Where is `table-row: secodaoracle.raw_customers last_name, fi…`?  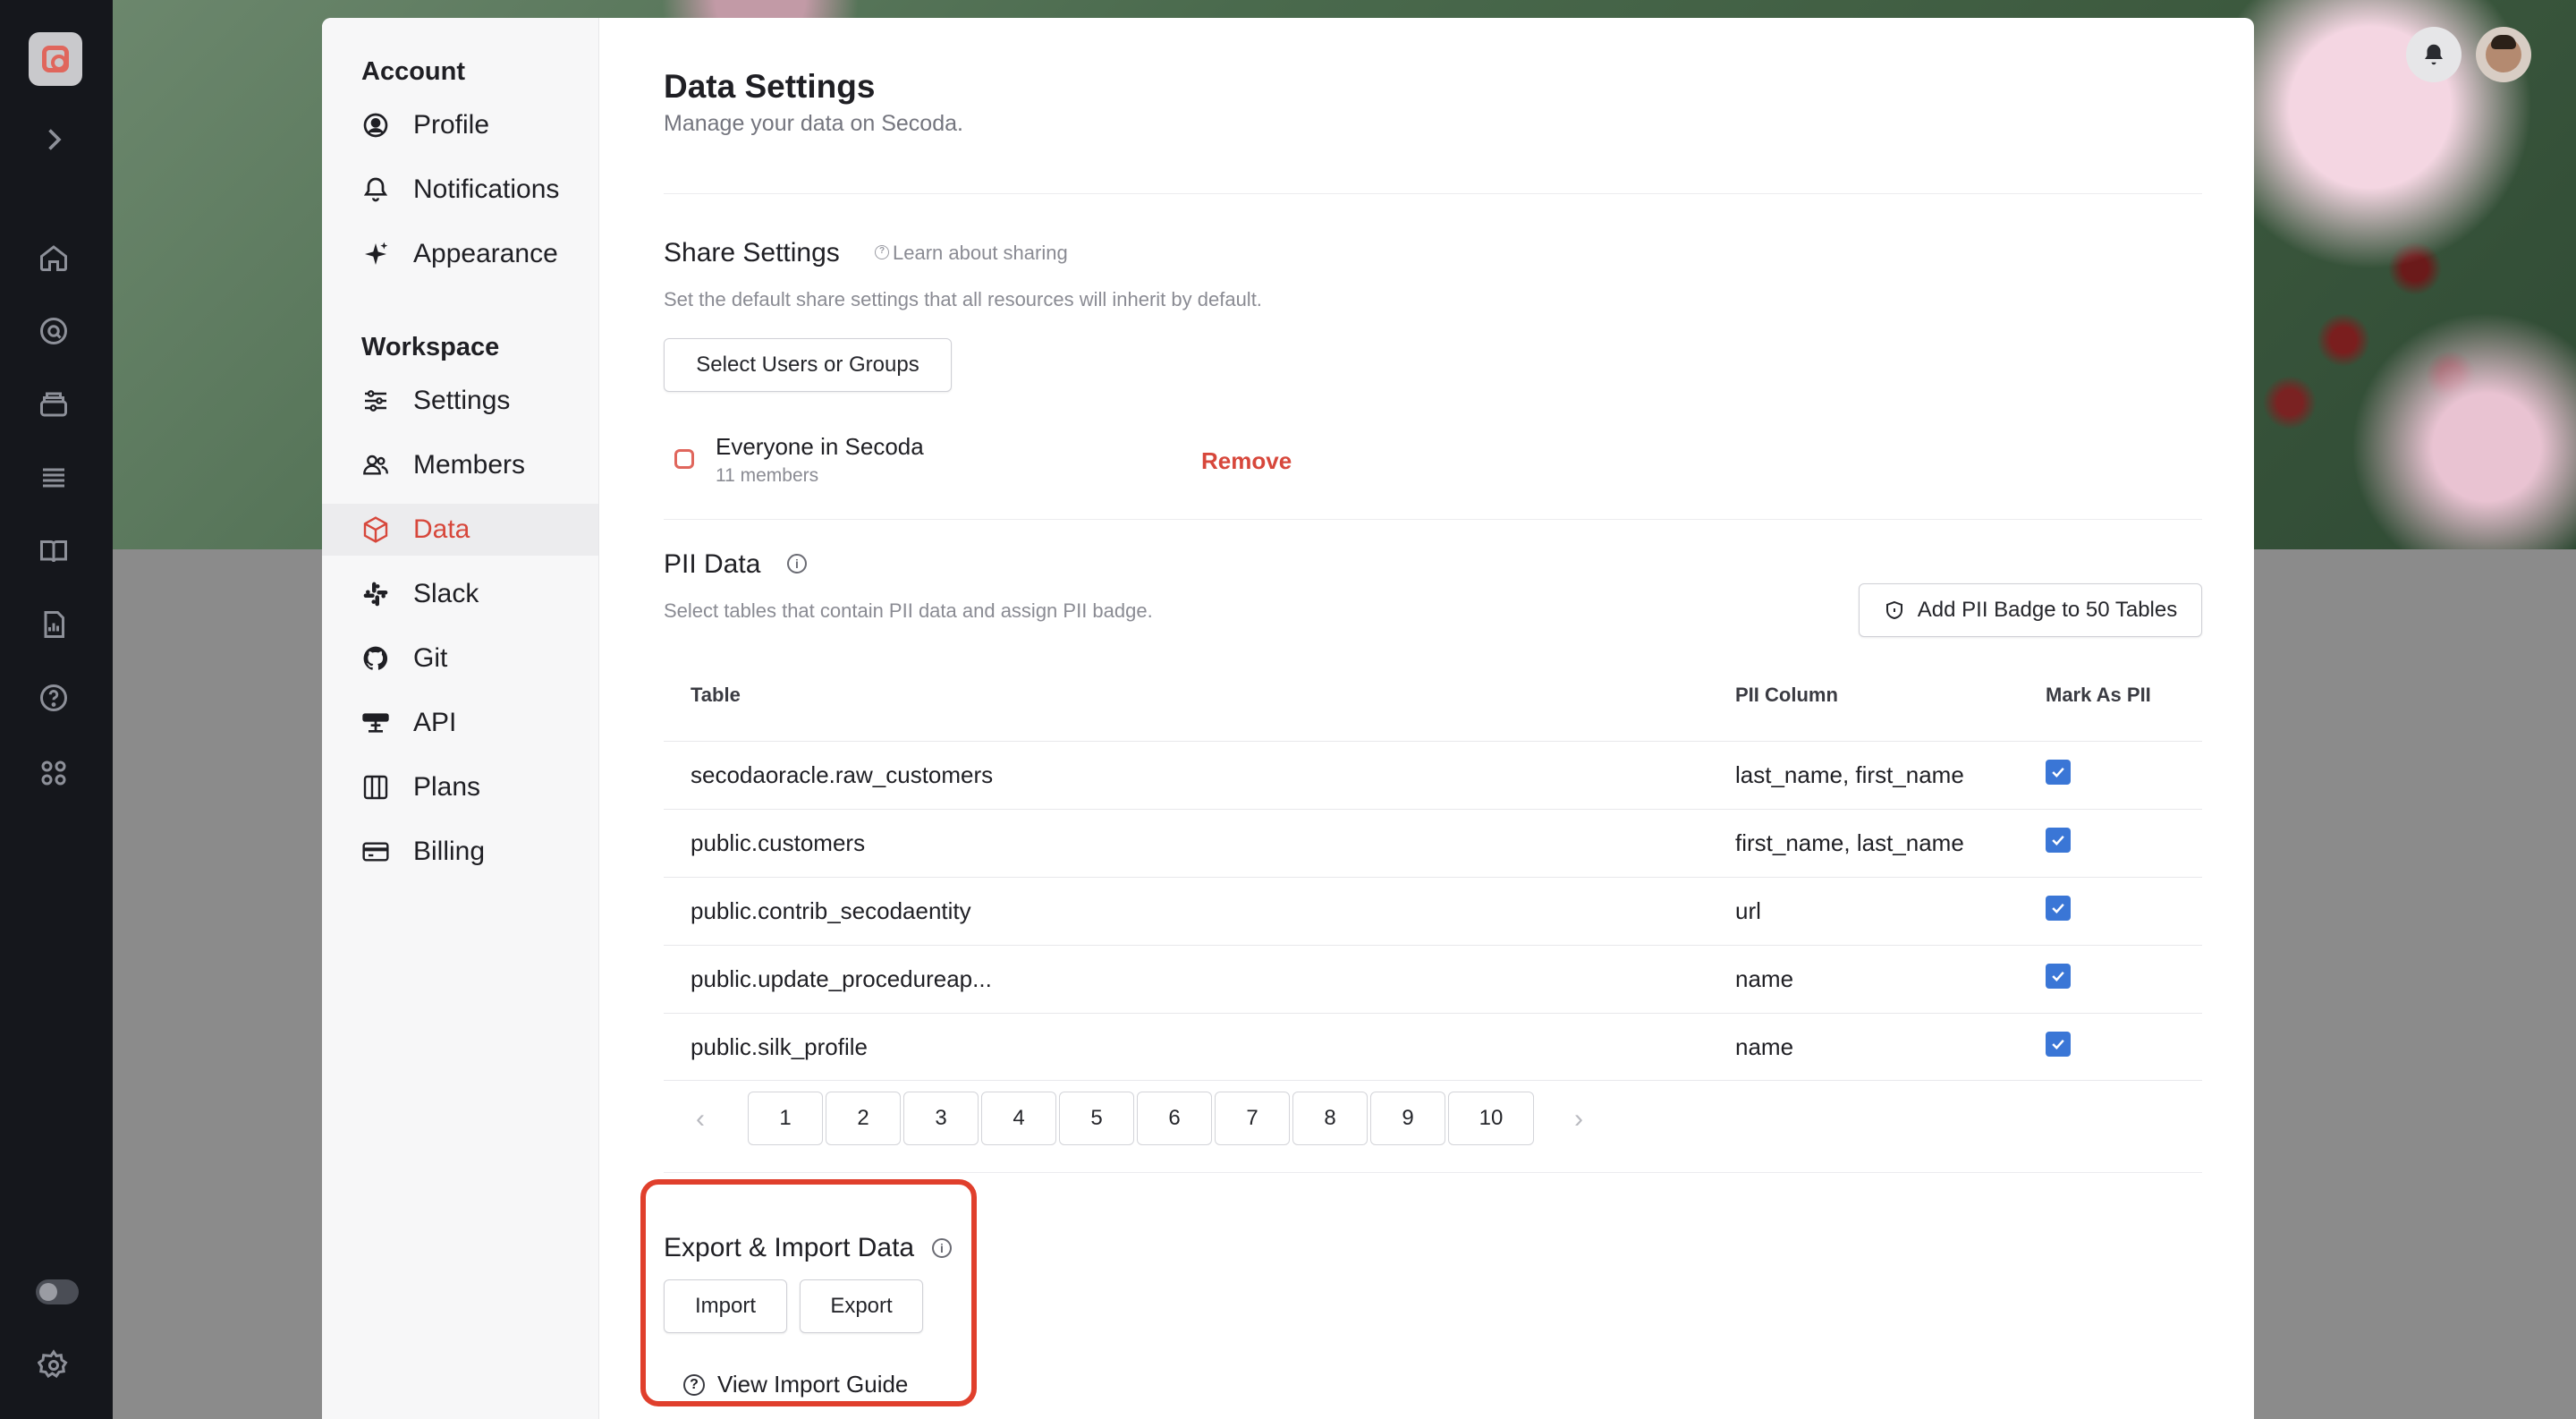 table-row: secodaoracle.raw_customers last_name, fi… is located at coordinates (1433, 775).